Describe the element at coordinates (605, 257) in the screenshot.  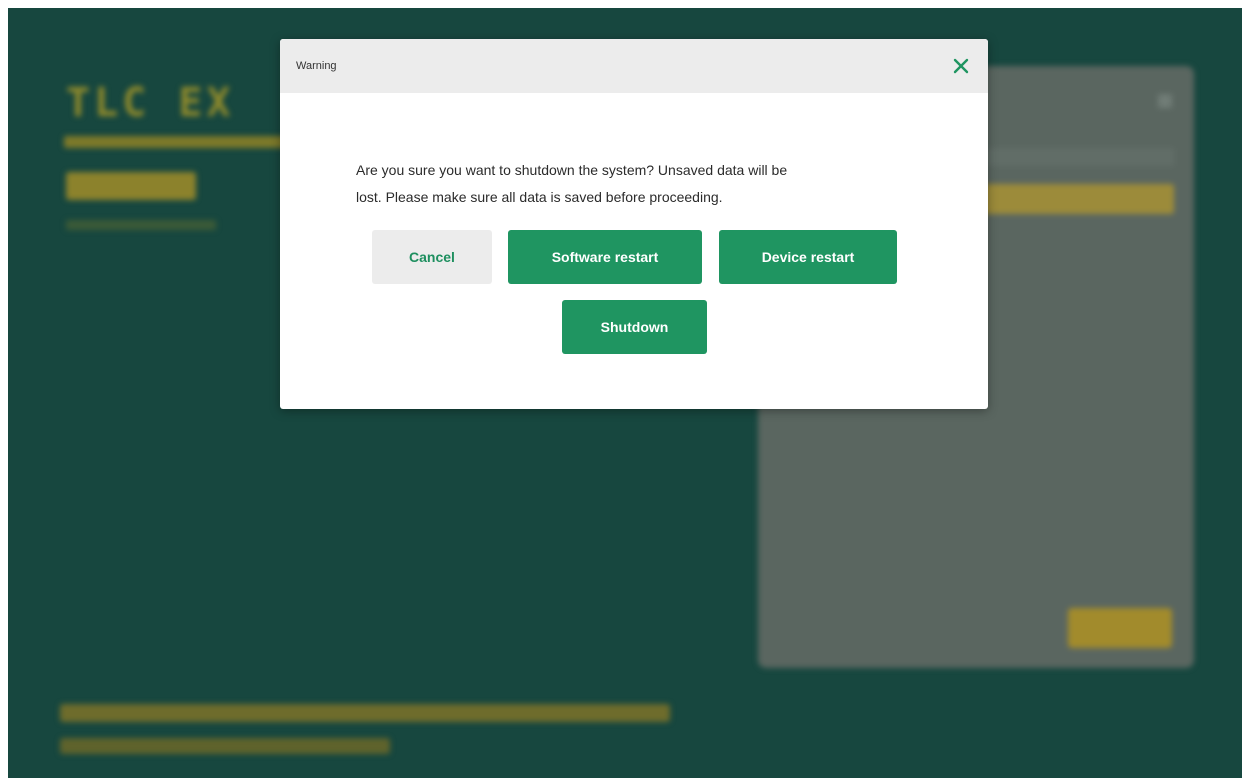
I see `software-restart-button: Software restart` at that location.